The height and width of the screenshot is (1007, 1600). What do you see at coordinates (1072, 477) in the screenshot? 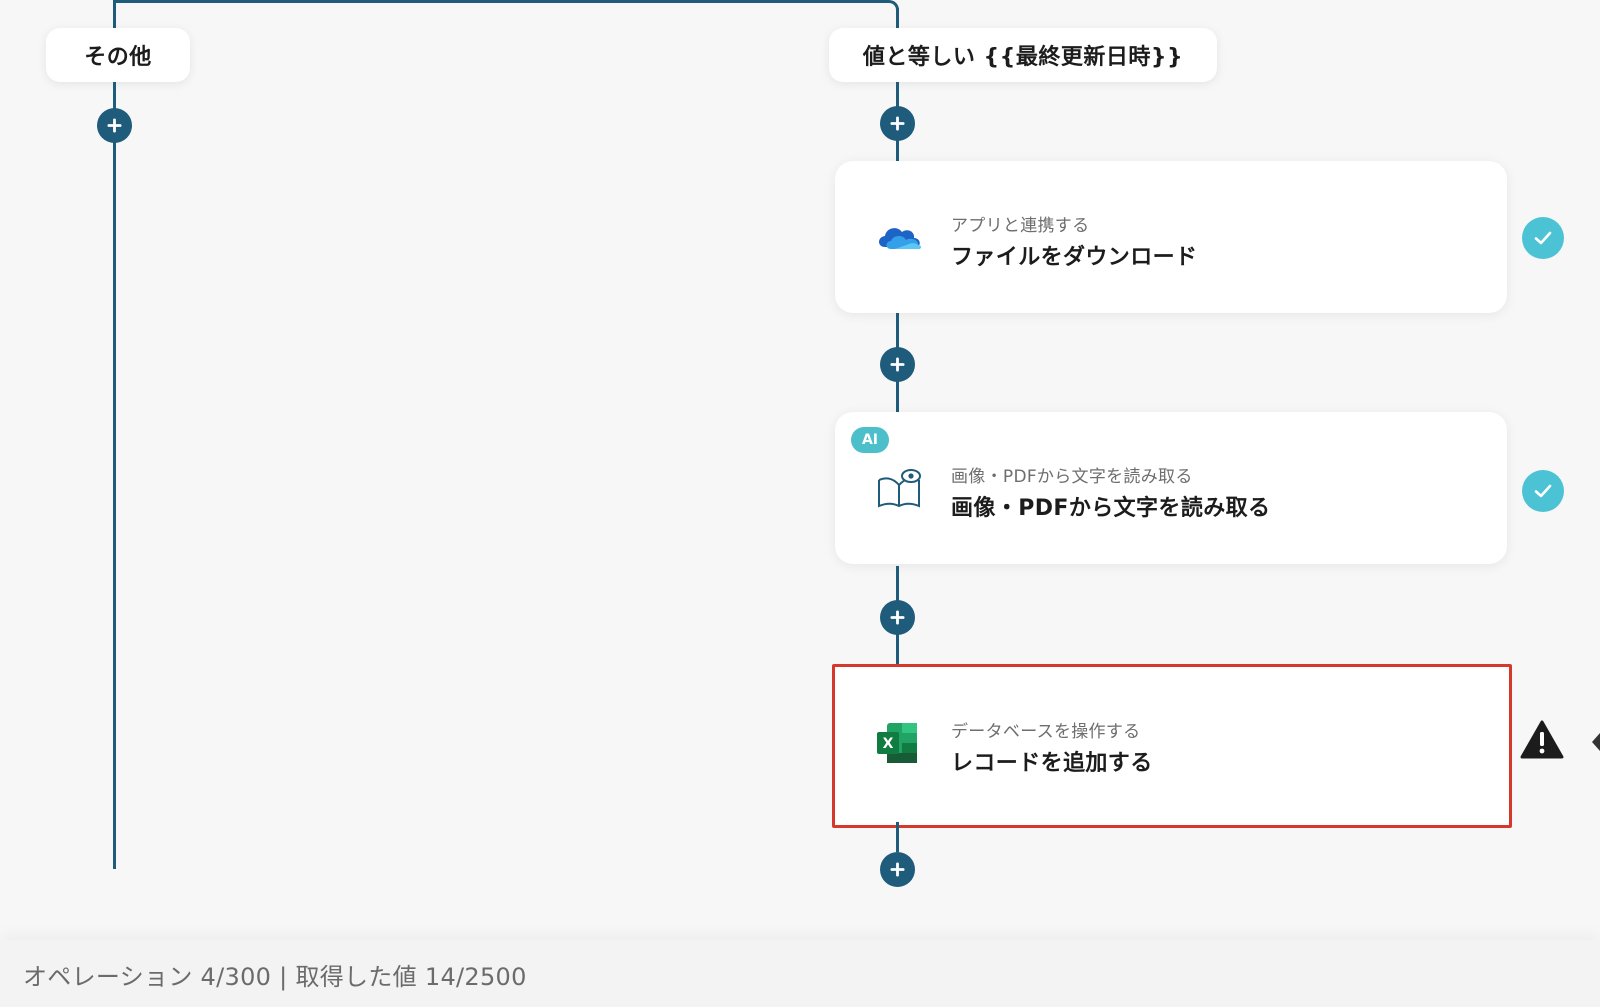
I see `step-subtitle: 画像・PDFから文字を読み取る` at bounding box center [1072, 477].